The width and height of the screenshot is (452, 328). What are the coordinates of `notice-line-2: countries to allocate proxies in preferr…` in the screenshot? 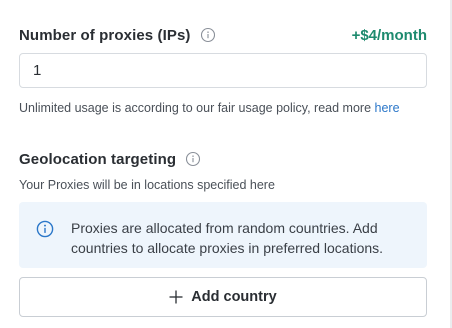 It's located at (227, 248).